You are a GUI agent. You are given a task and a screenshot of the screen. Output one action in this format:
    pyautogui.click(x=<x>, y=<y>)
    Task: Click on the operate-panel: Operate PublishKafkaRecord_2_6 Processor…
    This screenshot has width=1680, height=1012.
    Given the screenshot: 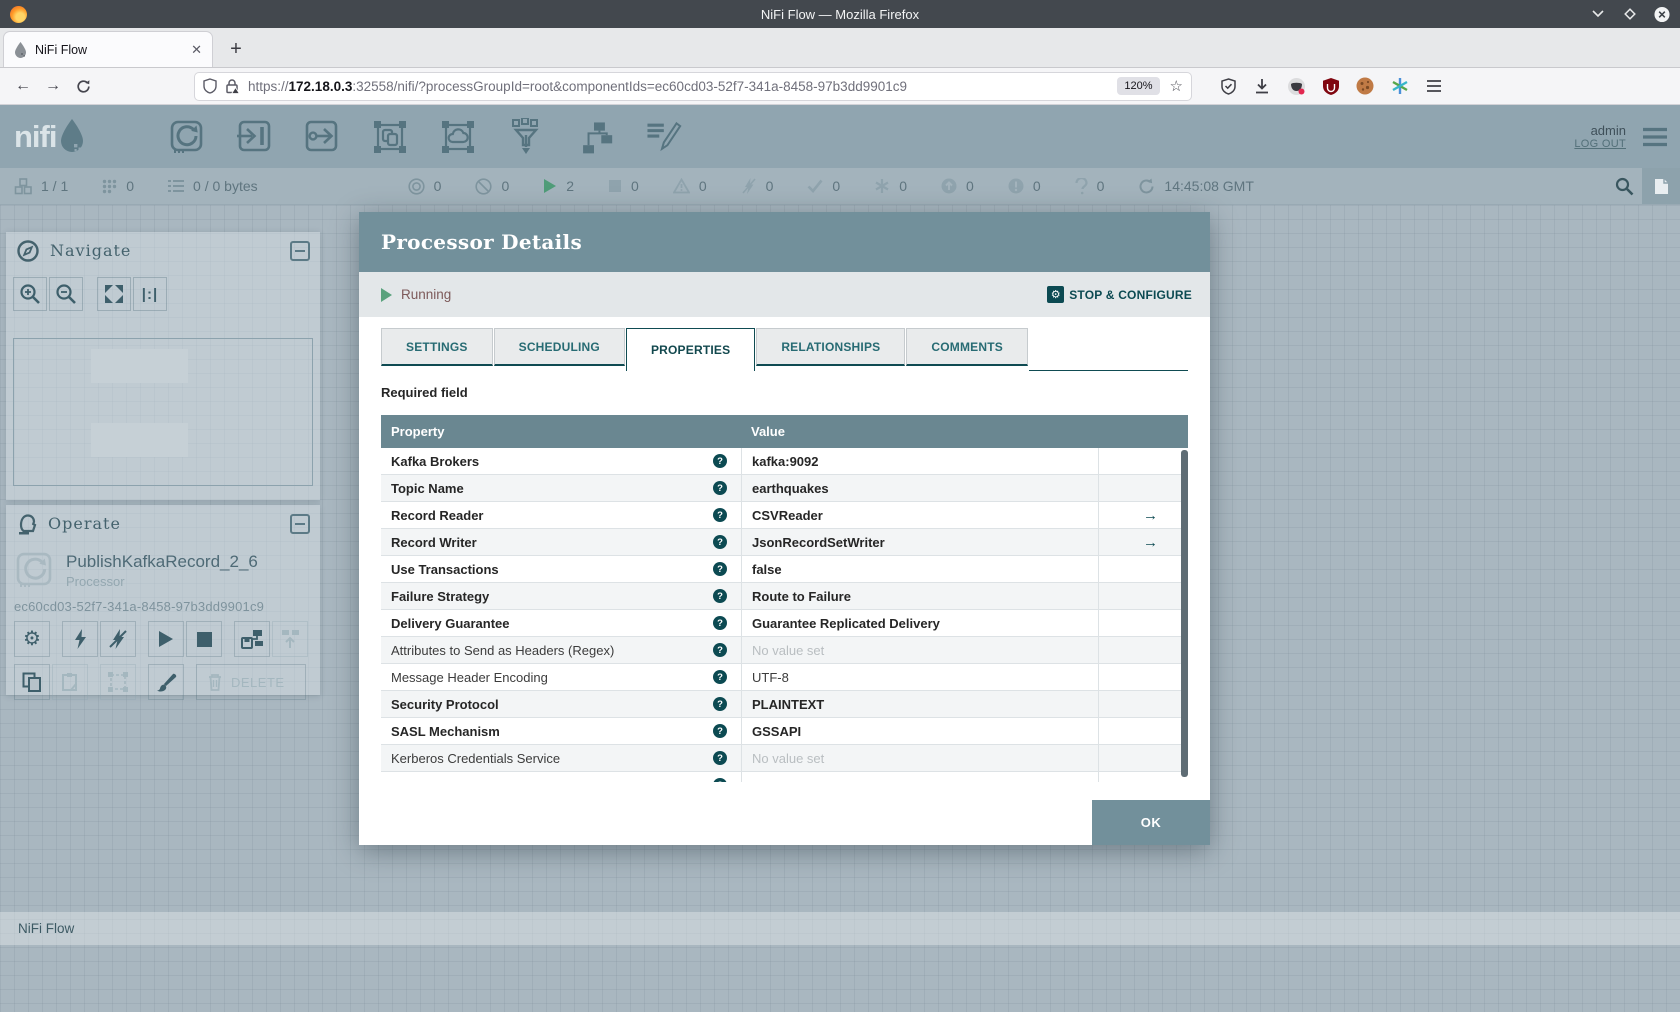 What is the action you would take?
    pyautogui.click(x=163, y=602)
    